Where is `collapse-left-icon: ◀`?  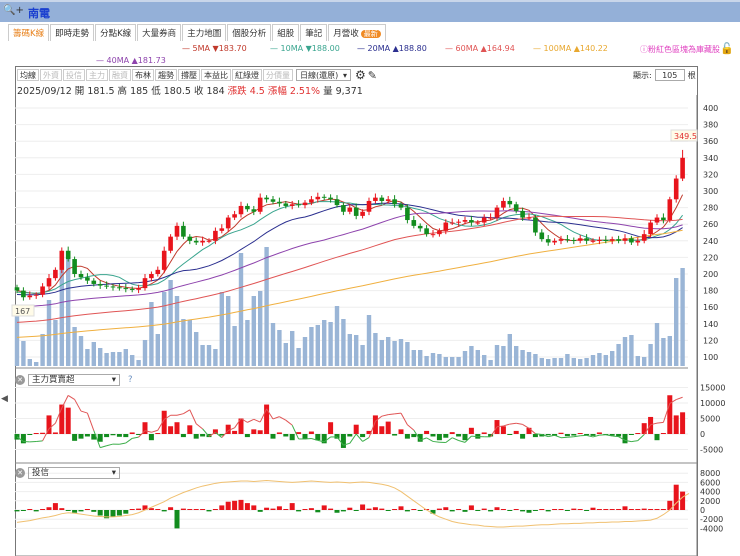 collapse-left-icon: ◀ is located at coordinates (4, 399).